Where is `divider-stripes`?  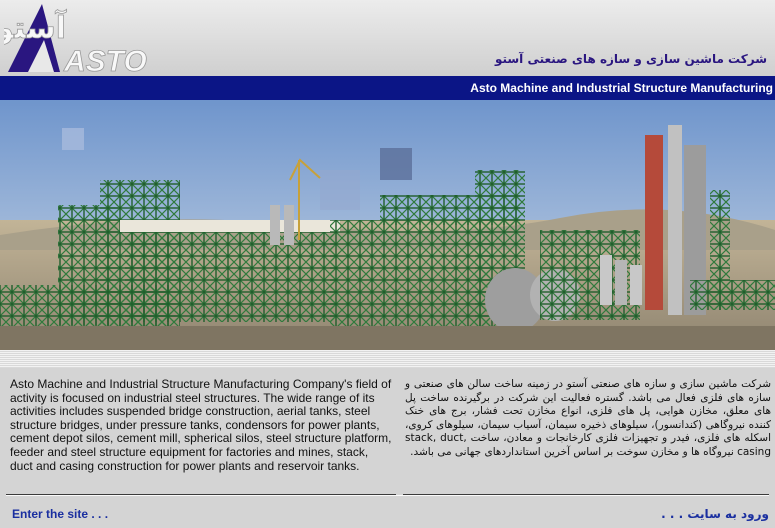
divider-stripes is located at coordinates (387, 359).